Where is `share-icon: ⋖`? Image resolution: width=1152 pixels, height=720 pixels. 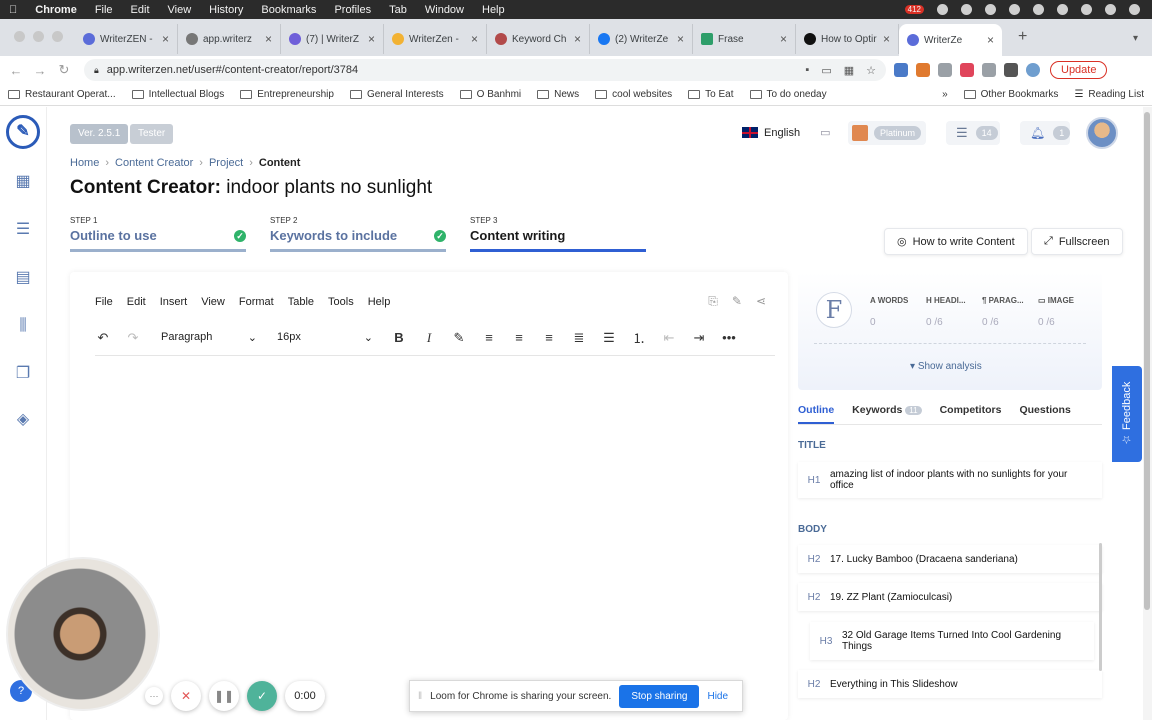 share-icon: ⋖ is located at coordinates (761, 301).